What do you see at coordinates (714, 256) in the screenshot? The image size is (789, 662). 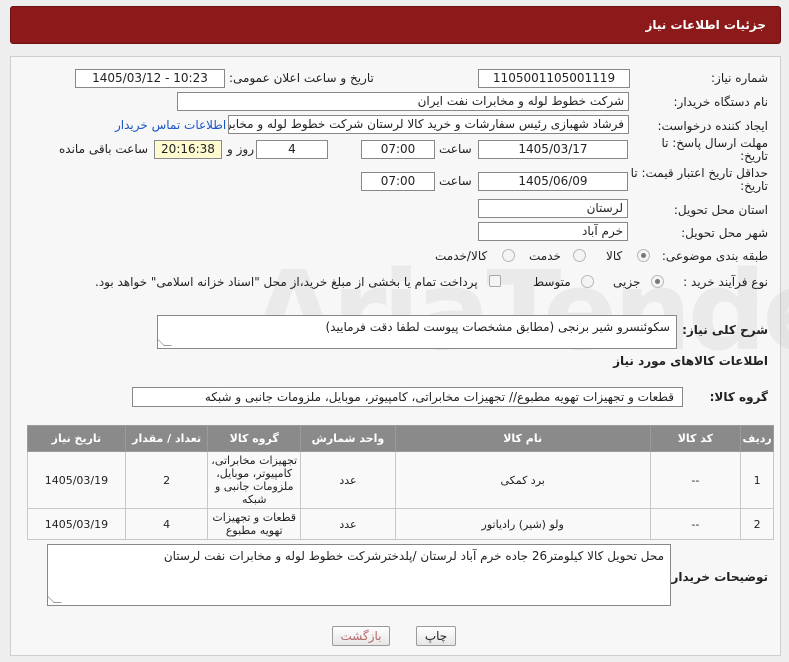 I see `category-label: طبقه بندی موضوعی:` at bounding box center [714, 256].